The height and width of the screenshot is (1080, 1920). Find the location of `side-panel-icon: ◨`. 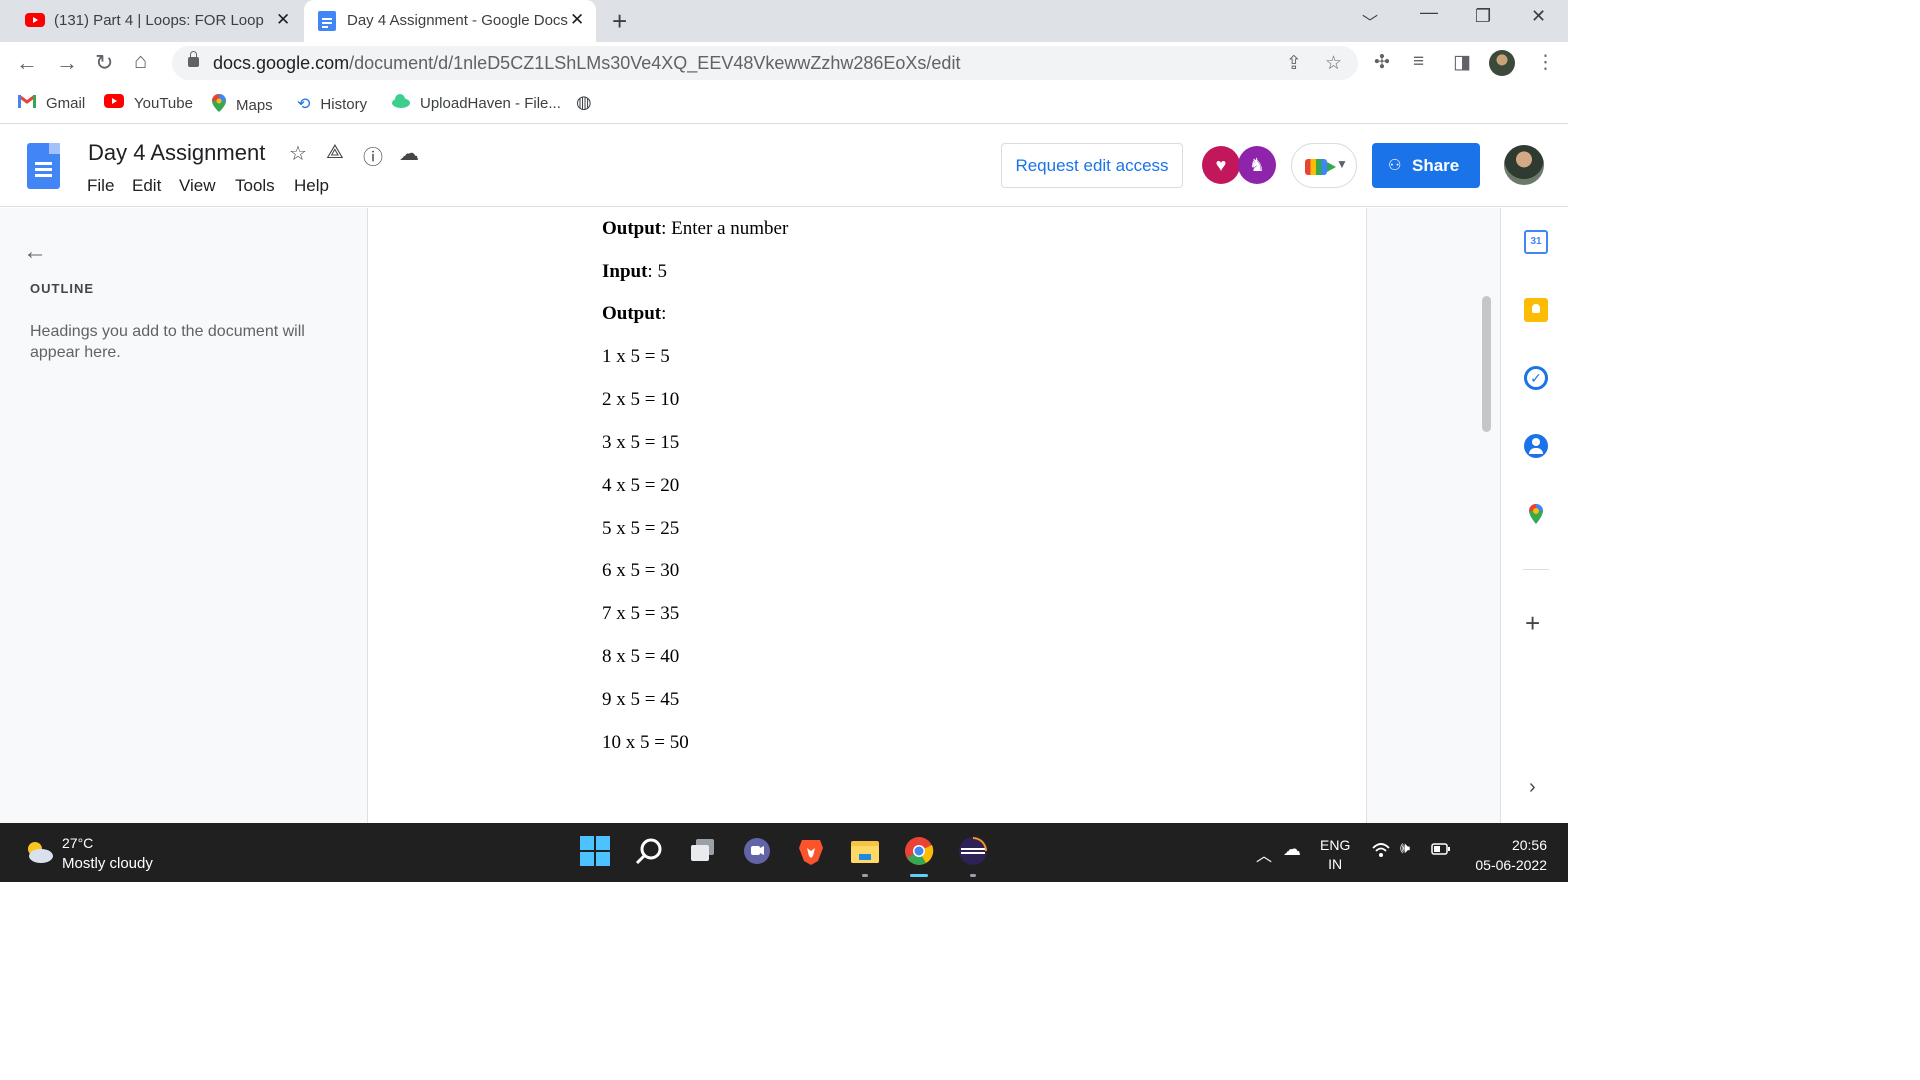

side-panel-icon: ◨ is located at coordinates (1462, 62).